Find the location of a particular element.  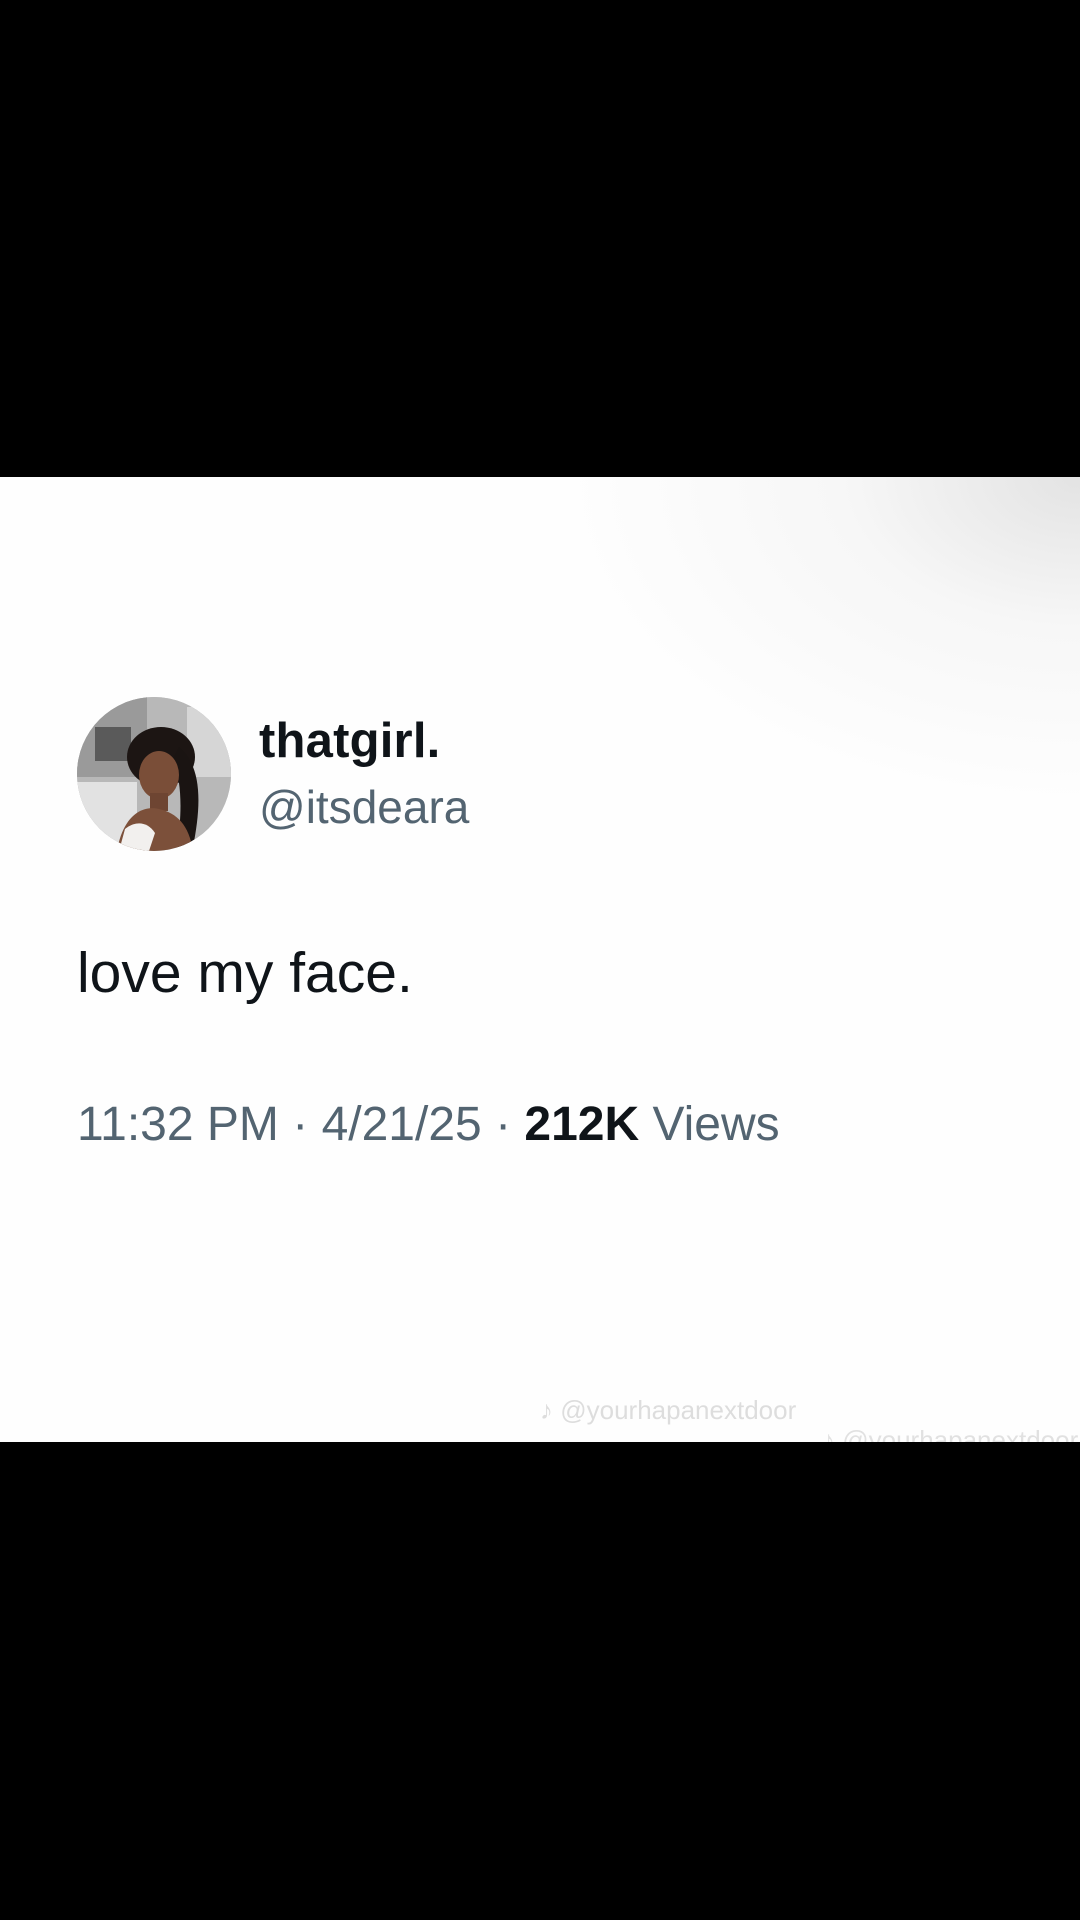

avatar is located at coordinates (154, 774).